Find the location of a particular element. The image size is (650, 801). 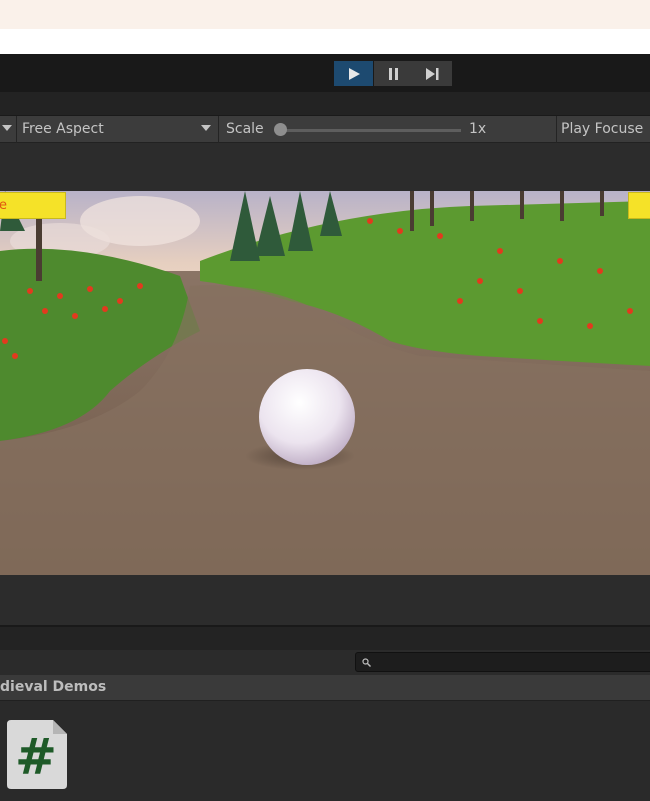

scale-slider-track is located at coordinates (371, 130).